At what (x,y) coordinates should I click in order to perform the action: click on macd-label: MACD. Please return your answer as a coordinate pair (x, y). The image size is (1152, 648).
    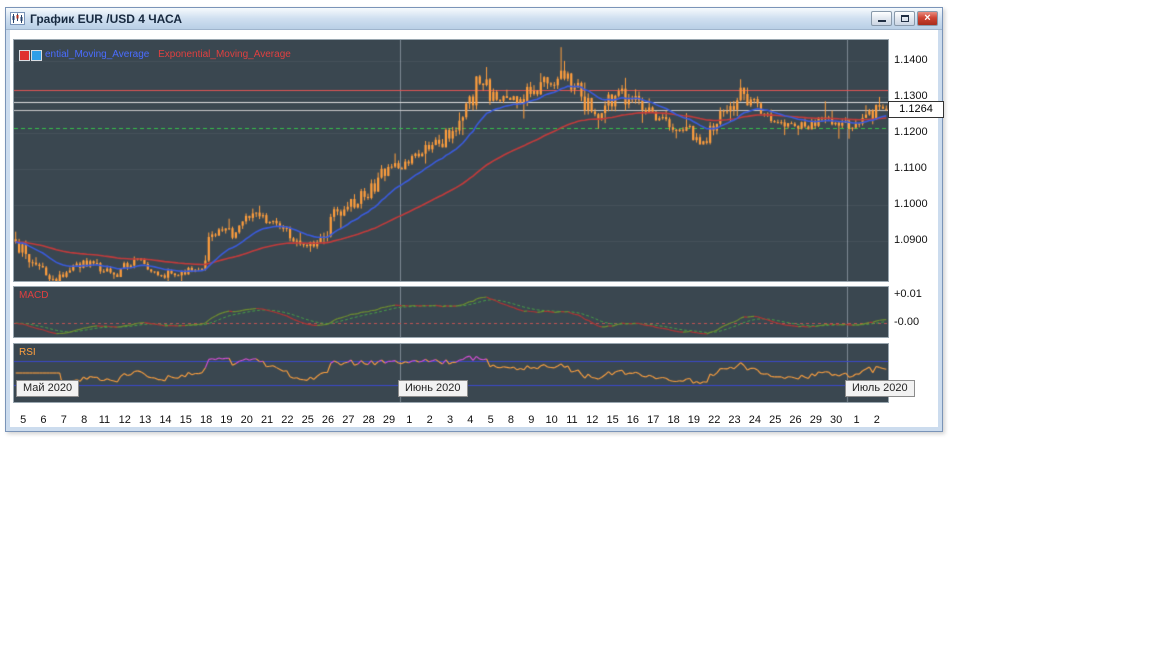
    Looking at the image, I should click on (34, 295).